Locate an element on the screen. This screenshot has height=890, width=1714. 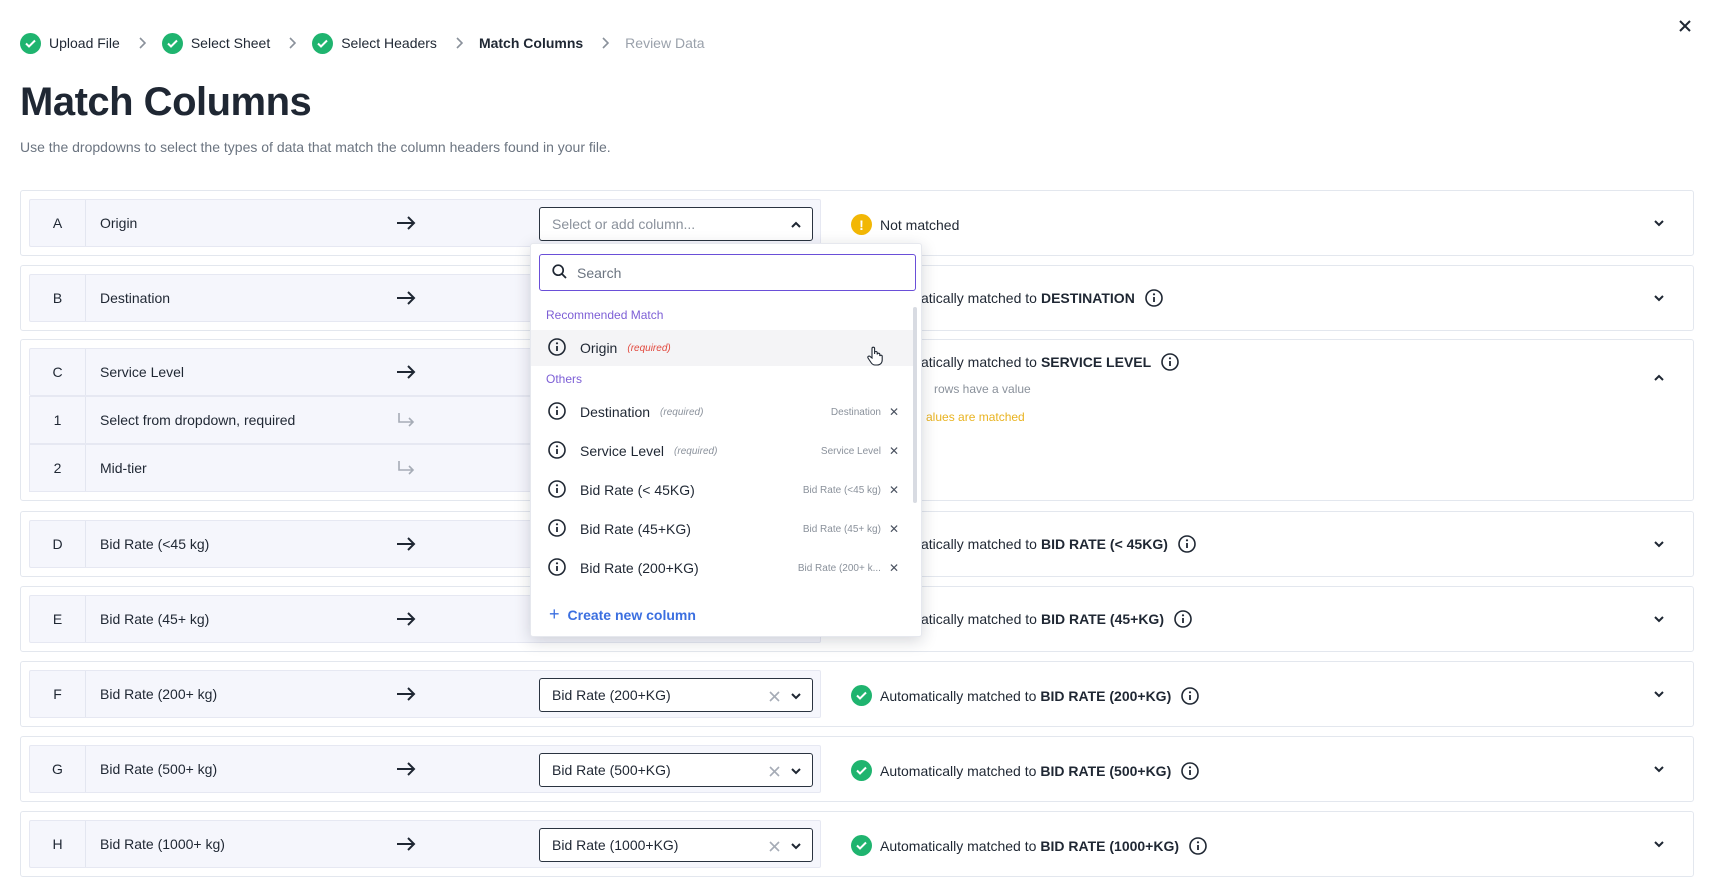
column-letter: H is located at coordinates (58, 844).